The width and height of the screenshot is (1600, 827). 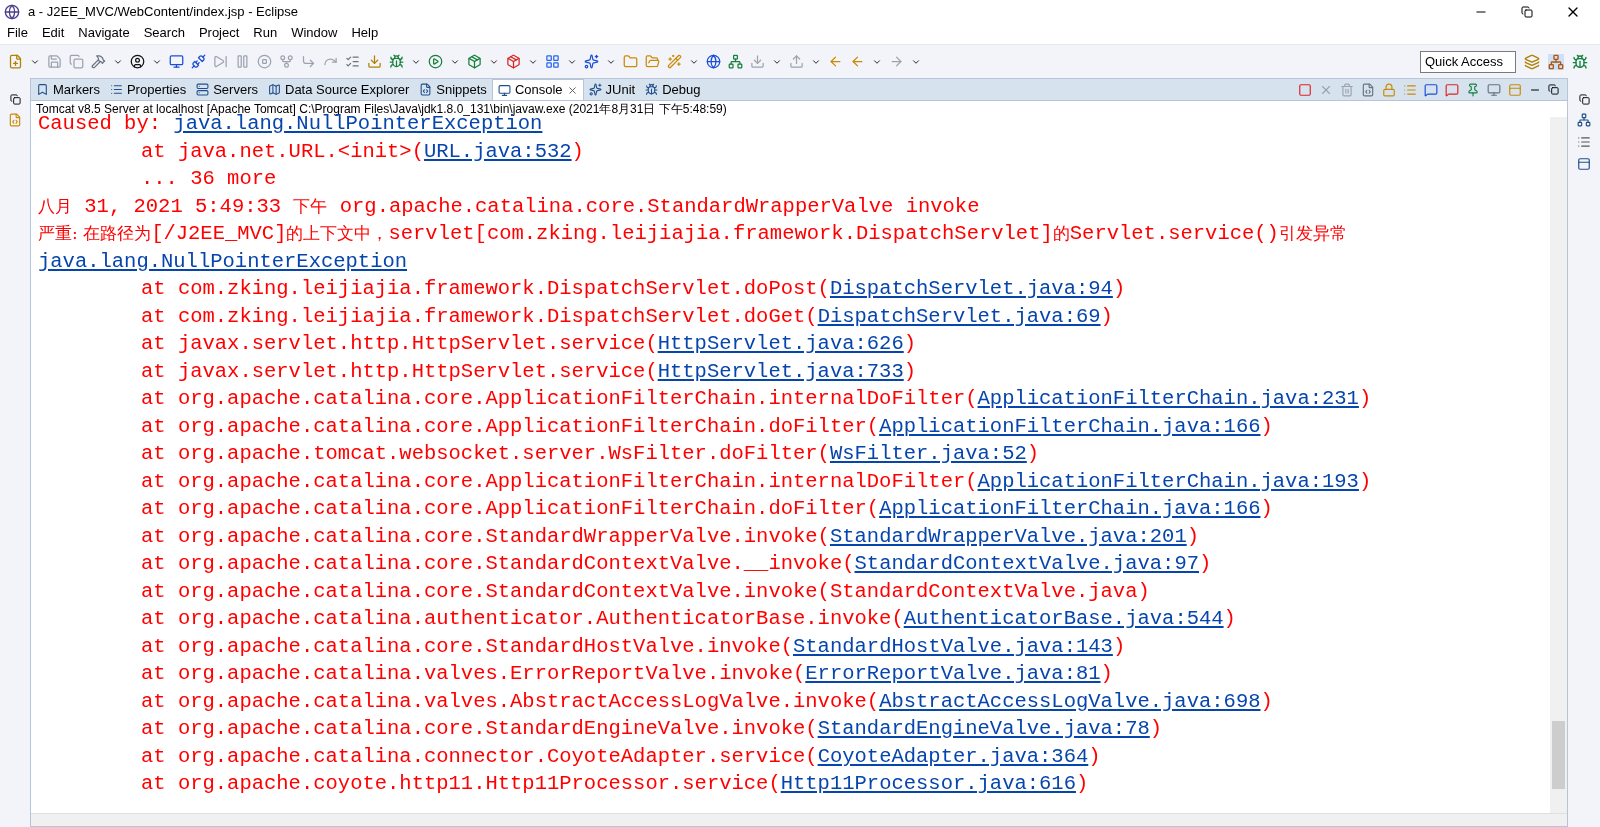 What do you see at coordinates (42, 89) in the screenshot?
I see `bookmark-icon` at bounding box center [42, 89].